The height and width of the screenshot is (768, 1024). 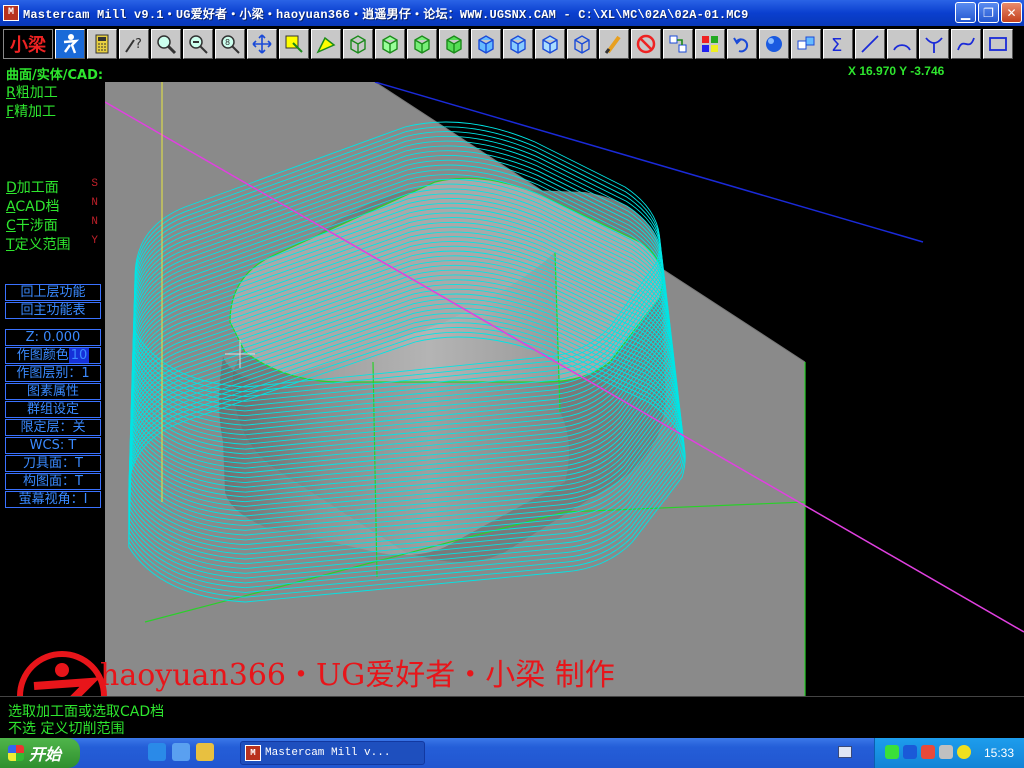 I want to click on system-tray: 15:33, so click(x=949, y=753).